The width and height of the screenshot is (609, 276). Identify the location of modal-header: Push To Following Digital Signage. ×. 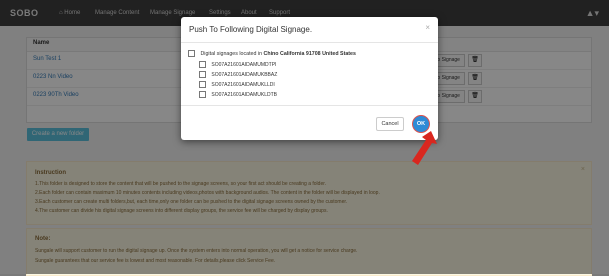
(309, 30).